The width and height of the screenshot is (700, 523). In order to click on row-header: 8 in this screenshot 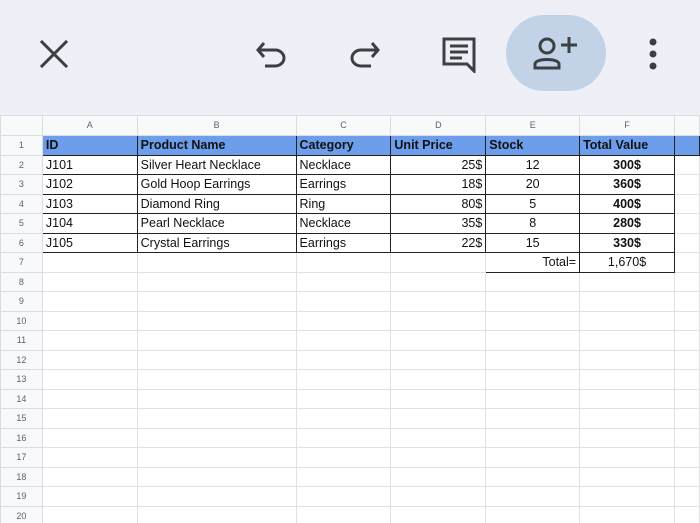, I will do `click(21, 281)`.